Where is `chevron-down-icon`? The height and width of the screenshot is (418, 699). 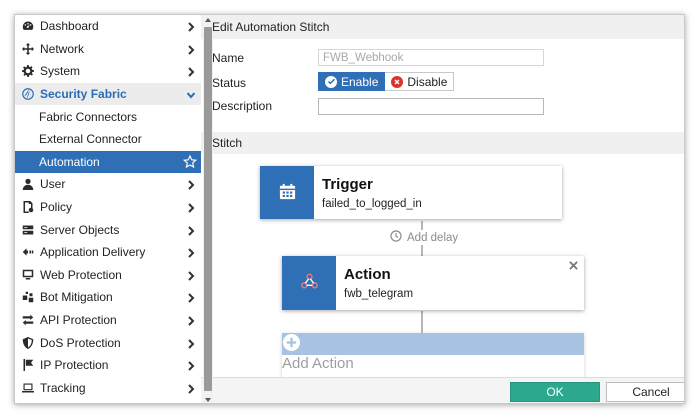 chevron-down-icon is located at coordinates (191, 94).